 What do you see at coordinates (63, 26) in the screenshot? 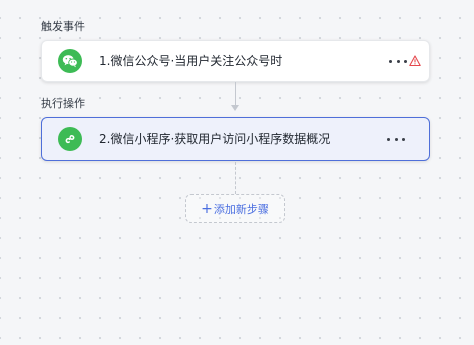
I see `trigger-section-label: 触发事件` at bounding box center [63, 26].